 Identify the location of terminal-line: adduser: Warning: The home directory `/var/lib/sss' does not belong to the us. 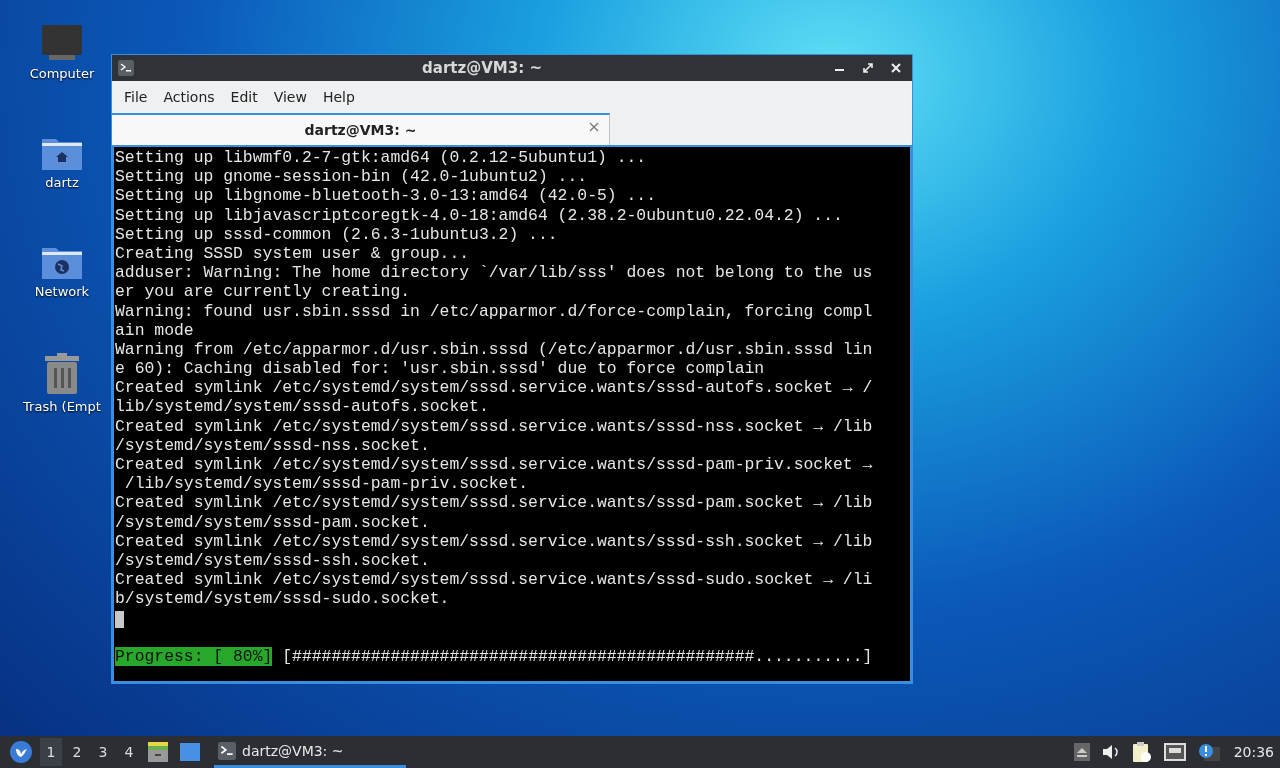
(494, 273).